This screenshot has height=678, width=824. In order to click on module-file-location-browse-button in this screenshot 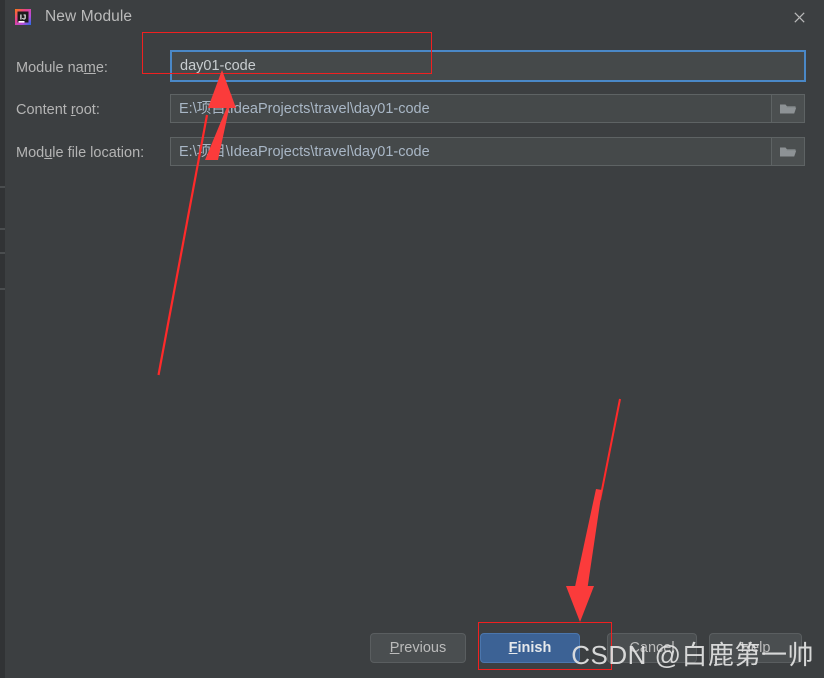, I will do `click(788, 151)`.